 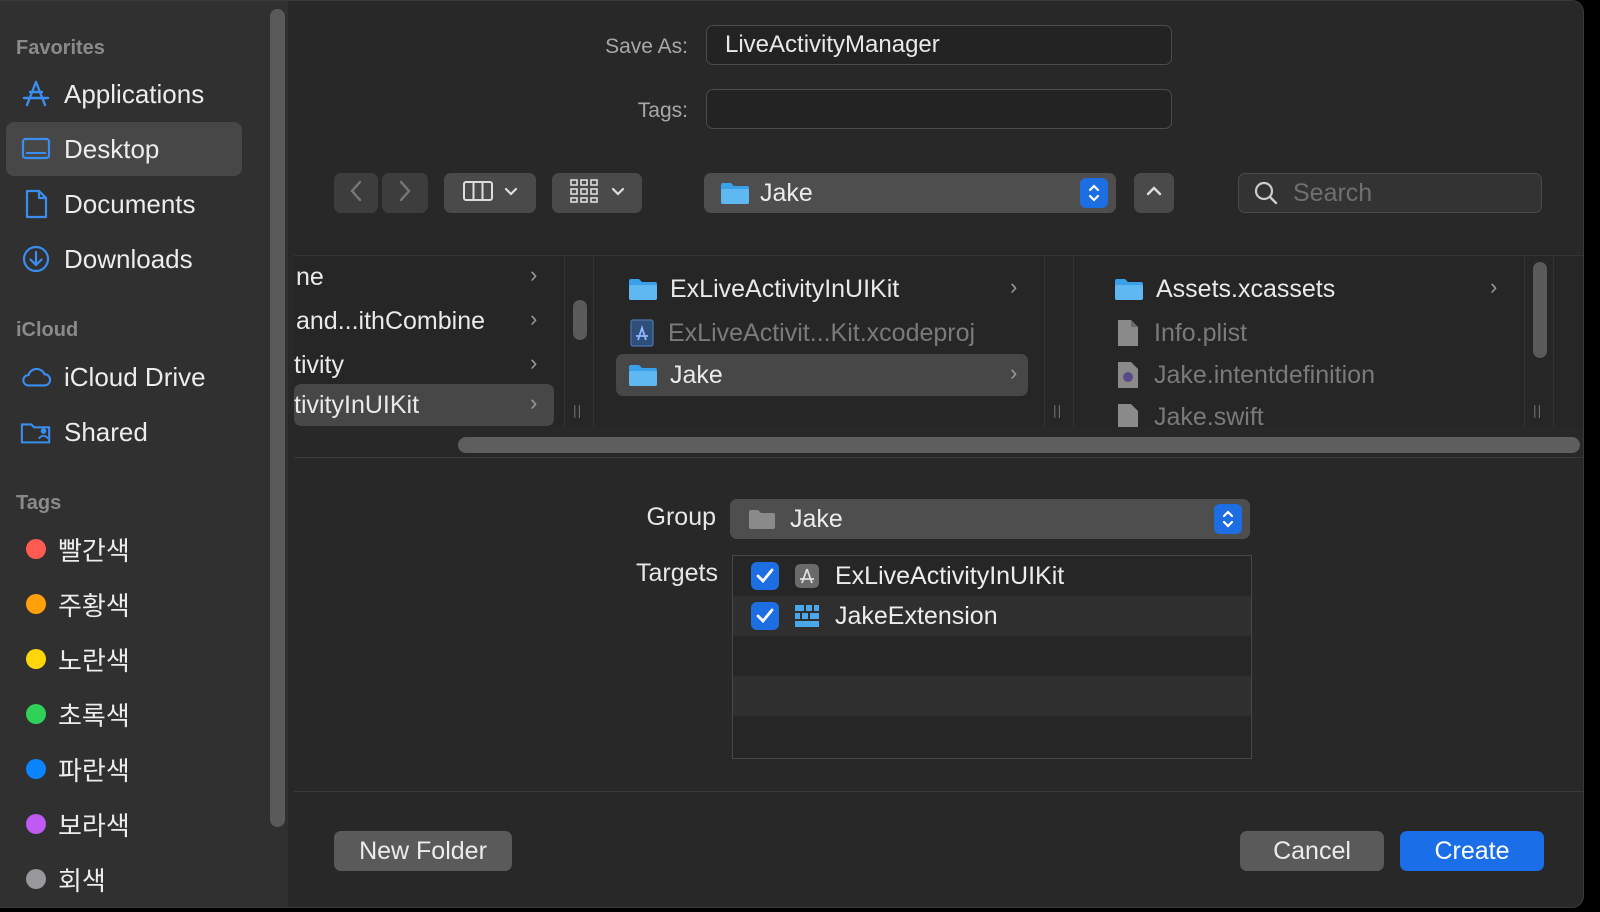 I want to click on sidebar-item-documents: Documents, so click(x=124, y=204).